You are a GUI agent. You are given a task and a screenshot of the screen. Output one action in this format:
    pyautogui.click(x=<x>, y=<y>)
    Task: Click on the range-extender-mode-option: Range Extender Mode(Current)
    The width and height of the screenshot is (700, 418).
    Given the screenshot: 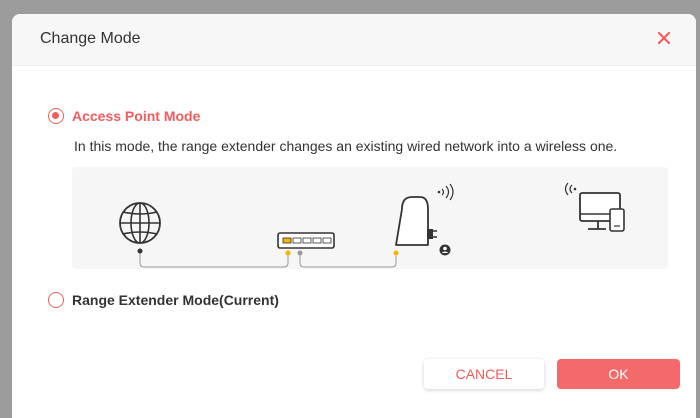 What is the action you would take?
    pyautogui.click(x=163, y=300)
    